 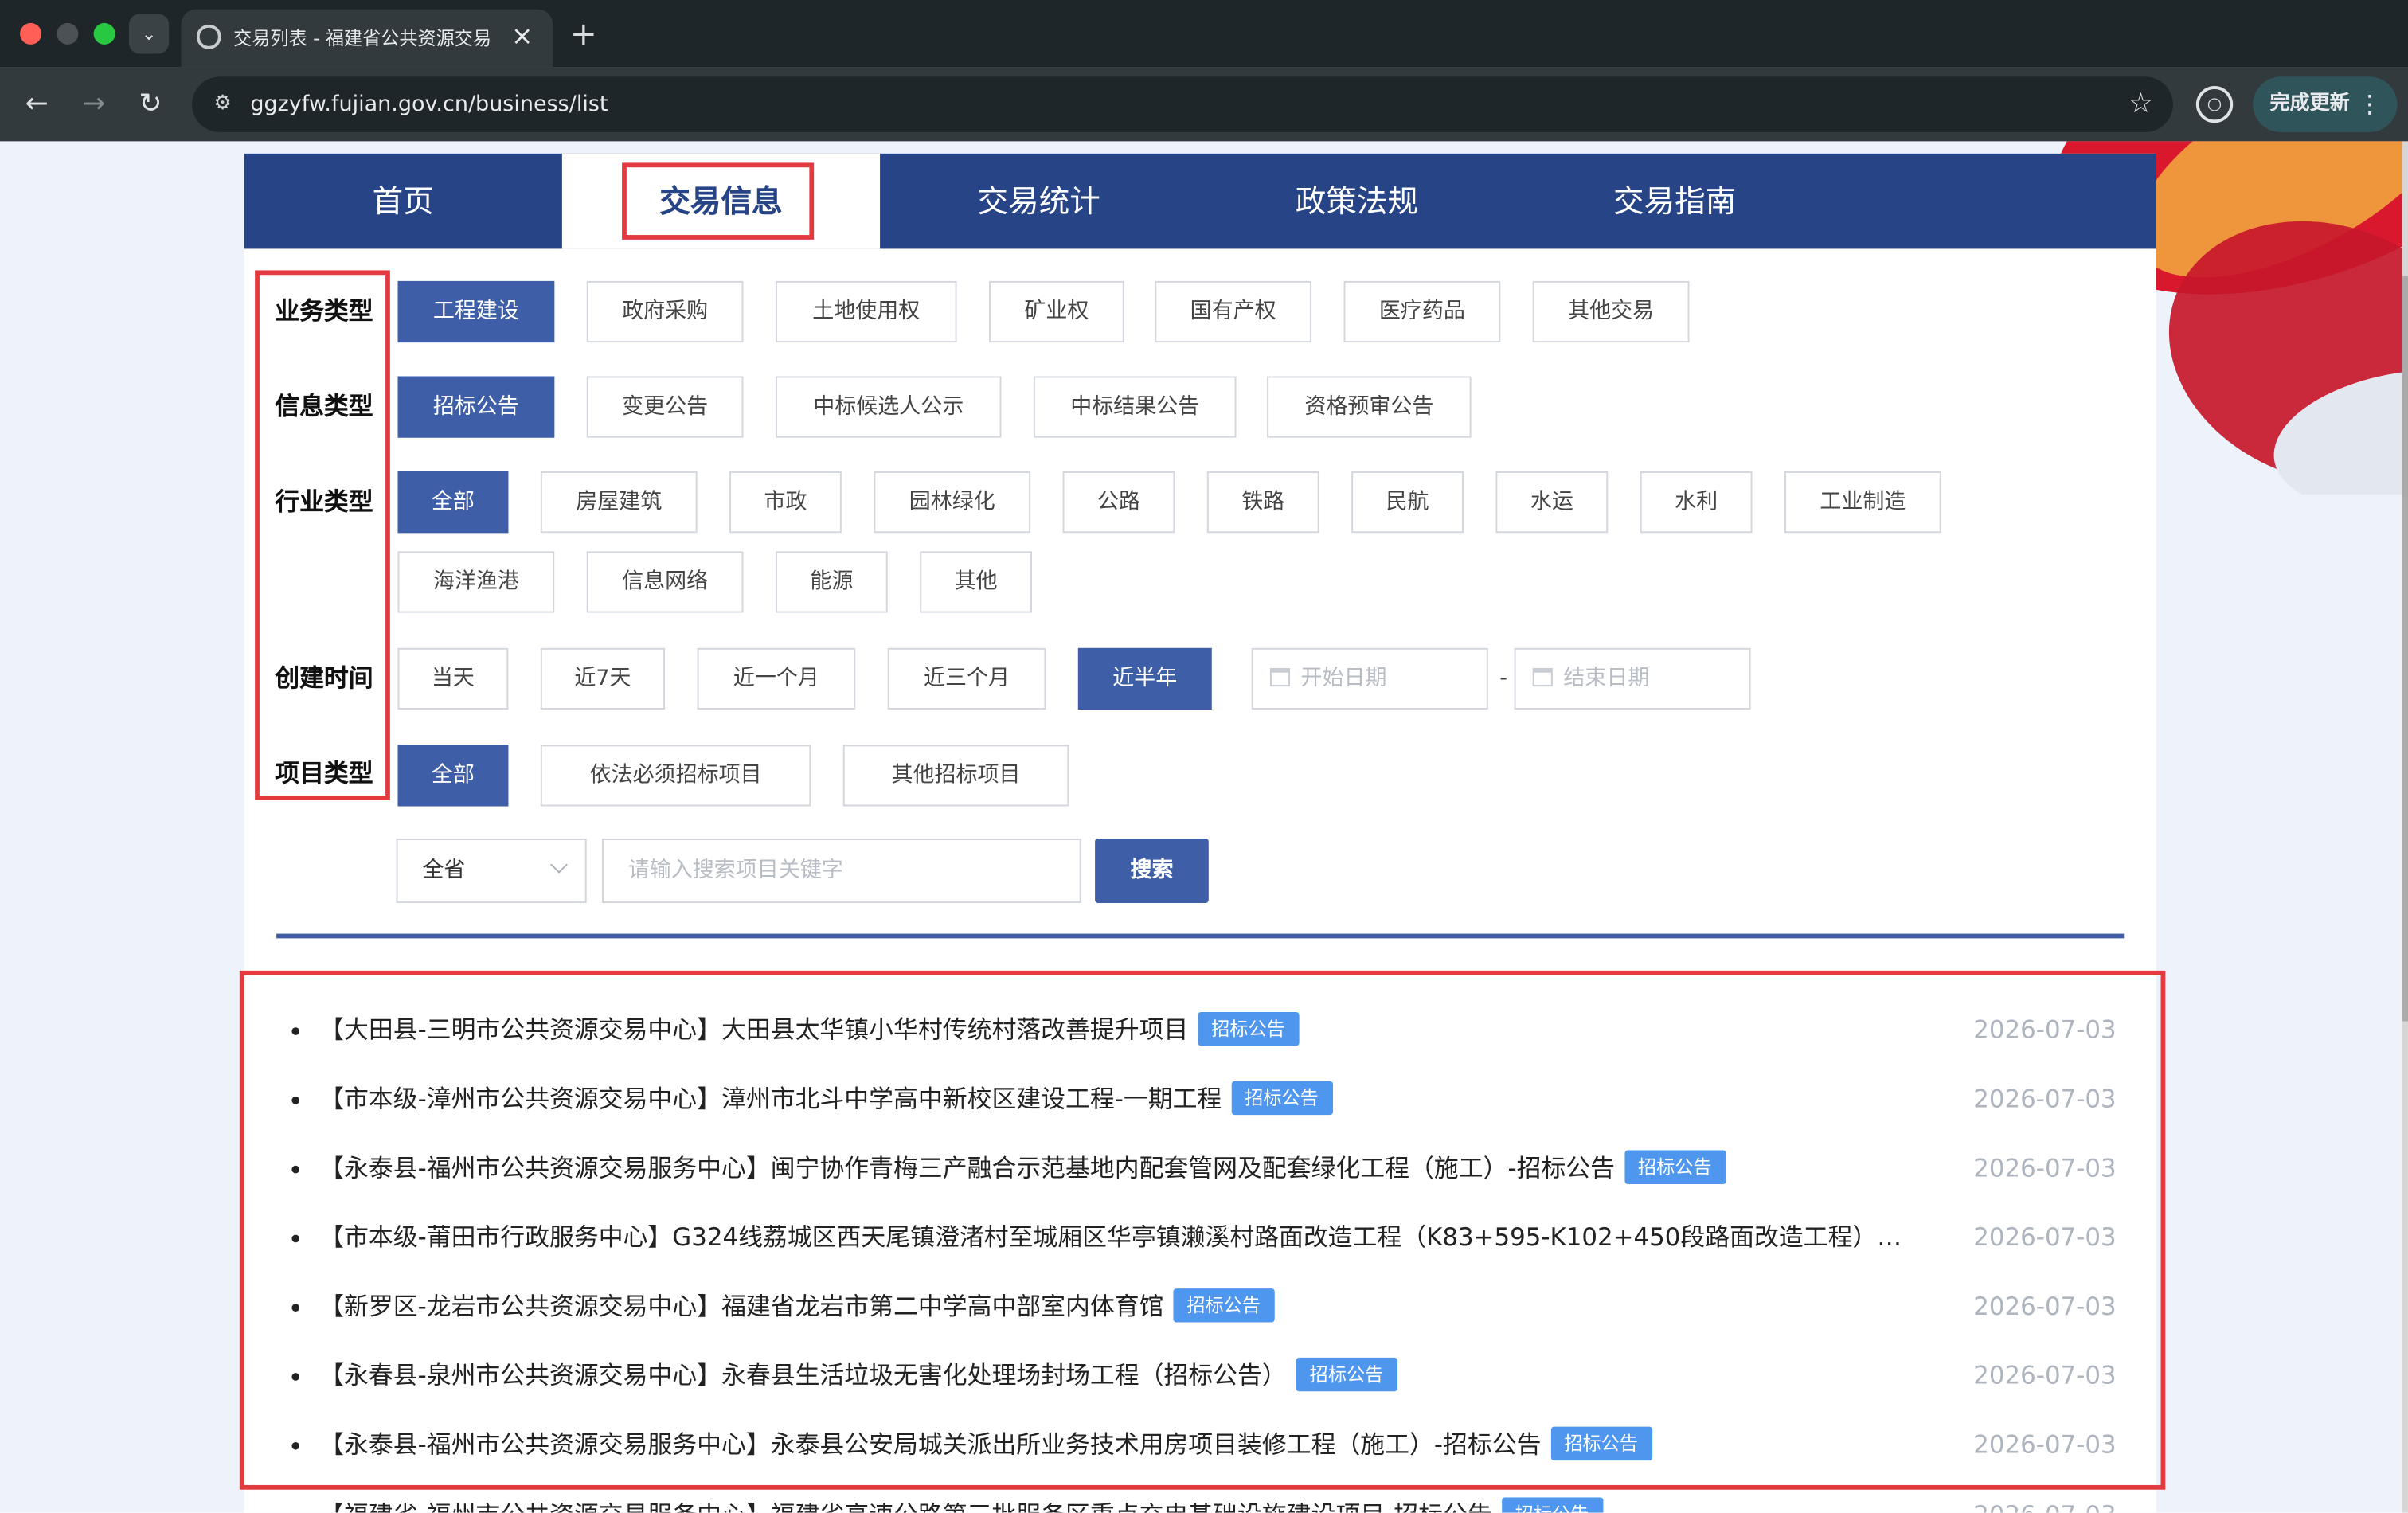 I want to click on minimize-window-icon, so click(x=68, y=33).